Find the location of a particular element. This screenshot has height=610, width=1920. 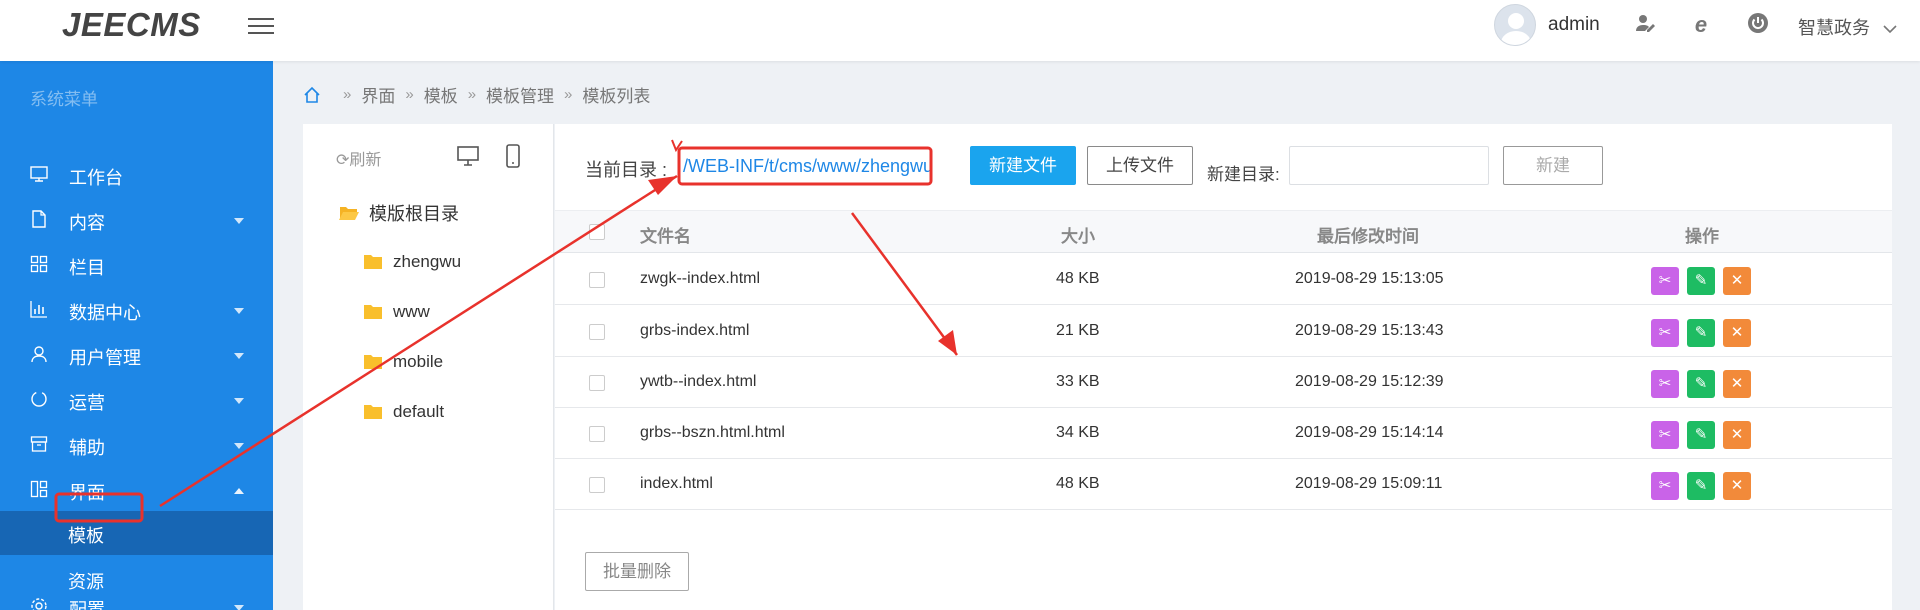

tree-root-label: 模版根目录 is located at coordinates (414, 214).